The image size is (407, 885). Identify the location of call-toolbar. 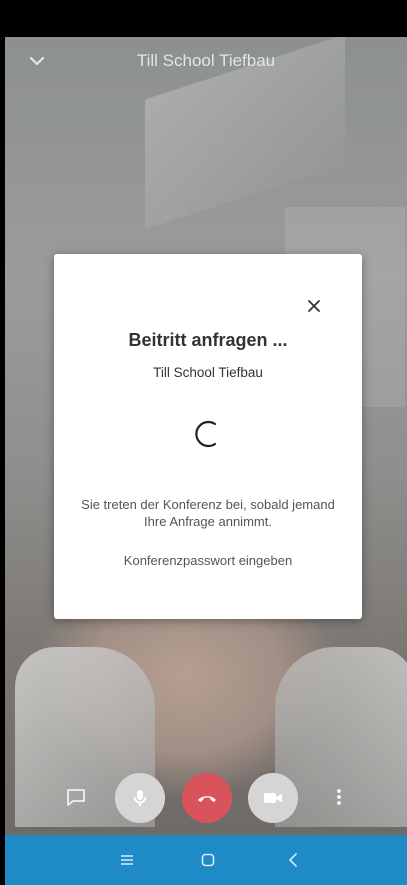
(206, 798).